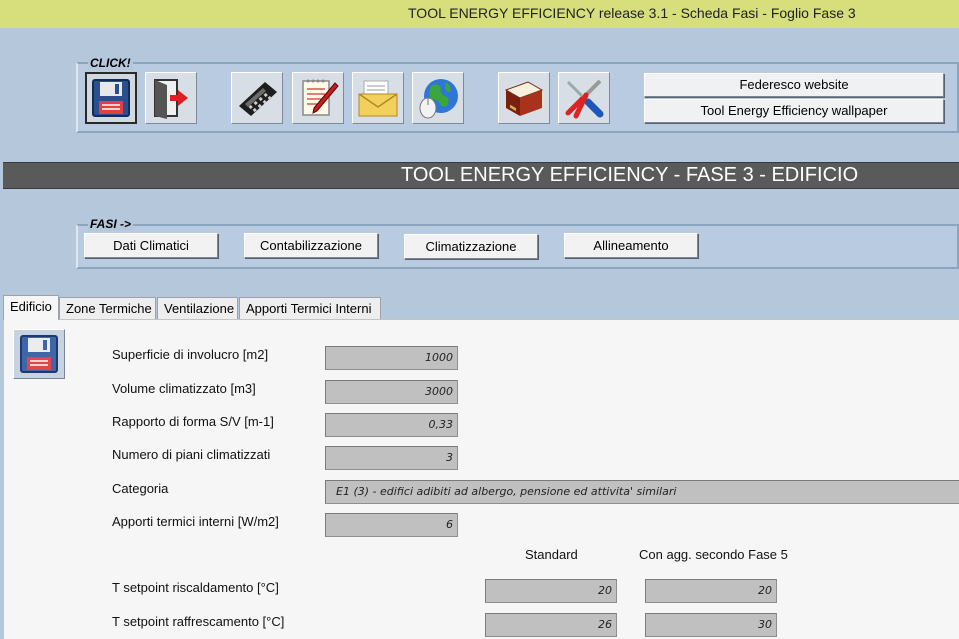 This screenshot has width=959, height=639. I want to click on superficie-field: 1000, so click(391, 358).